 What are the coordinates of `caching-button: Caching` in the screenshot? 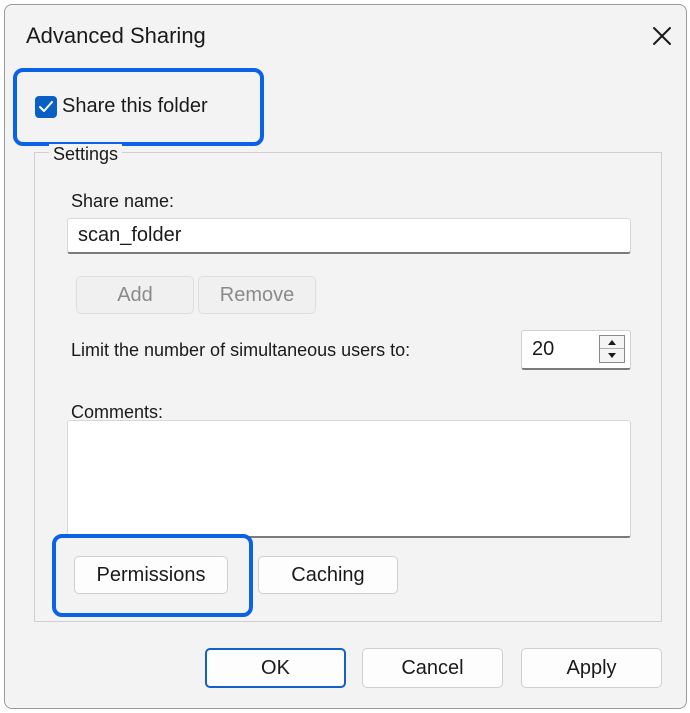 It's located at (328, 575).